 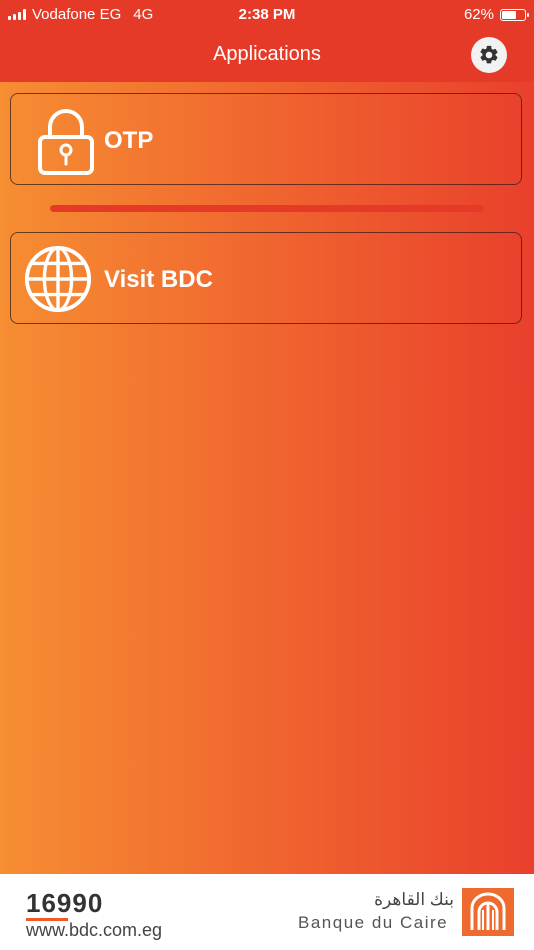 I want to click on globe-icon, so click(x=58, y=279).